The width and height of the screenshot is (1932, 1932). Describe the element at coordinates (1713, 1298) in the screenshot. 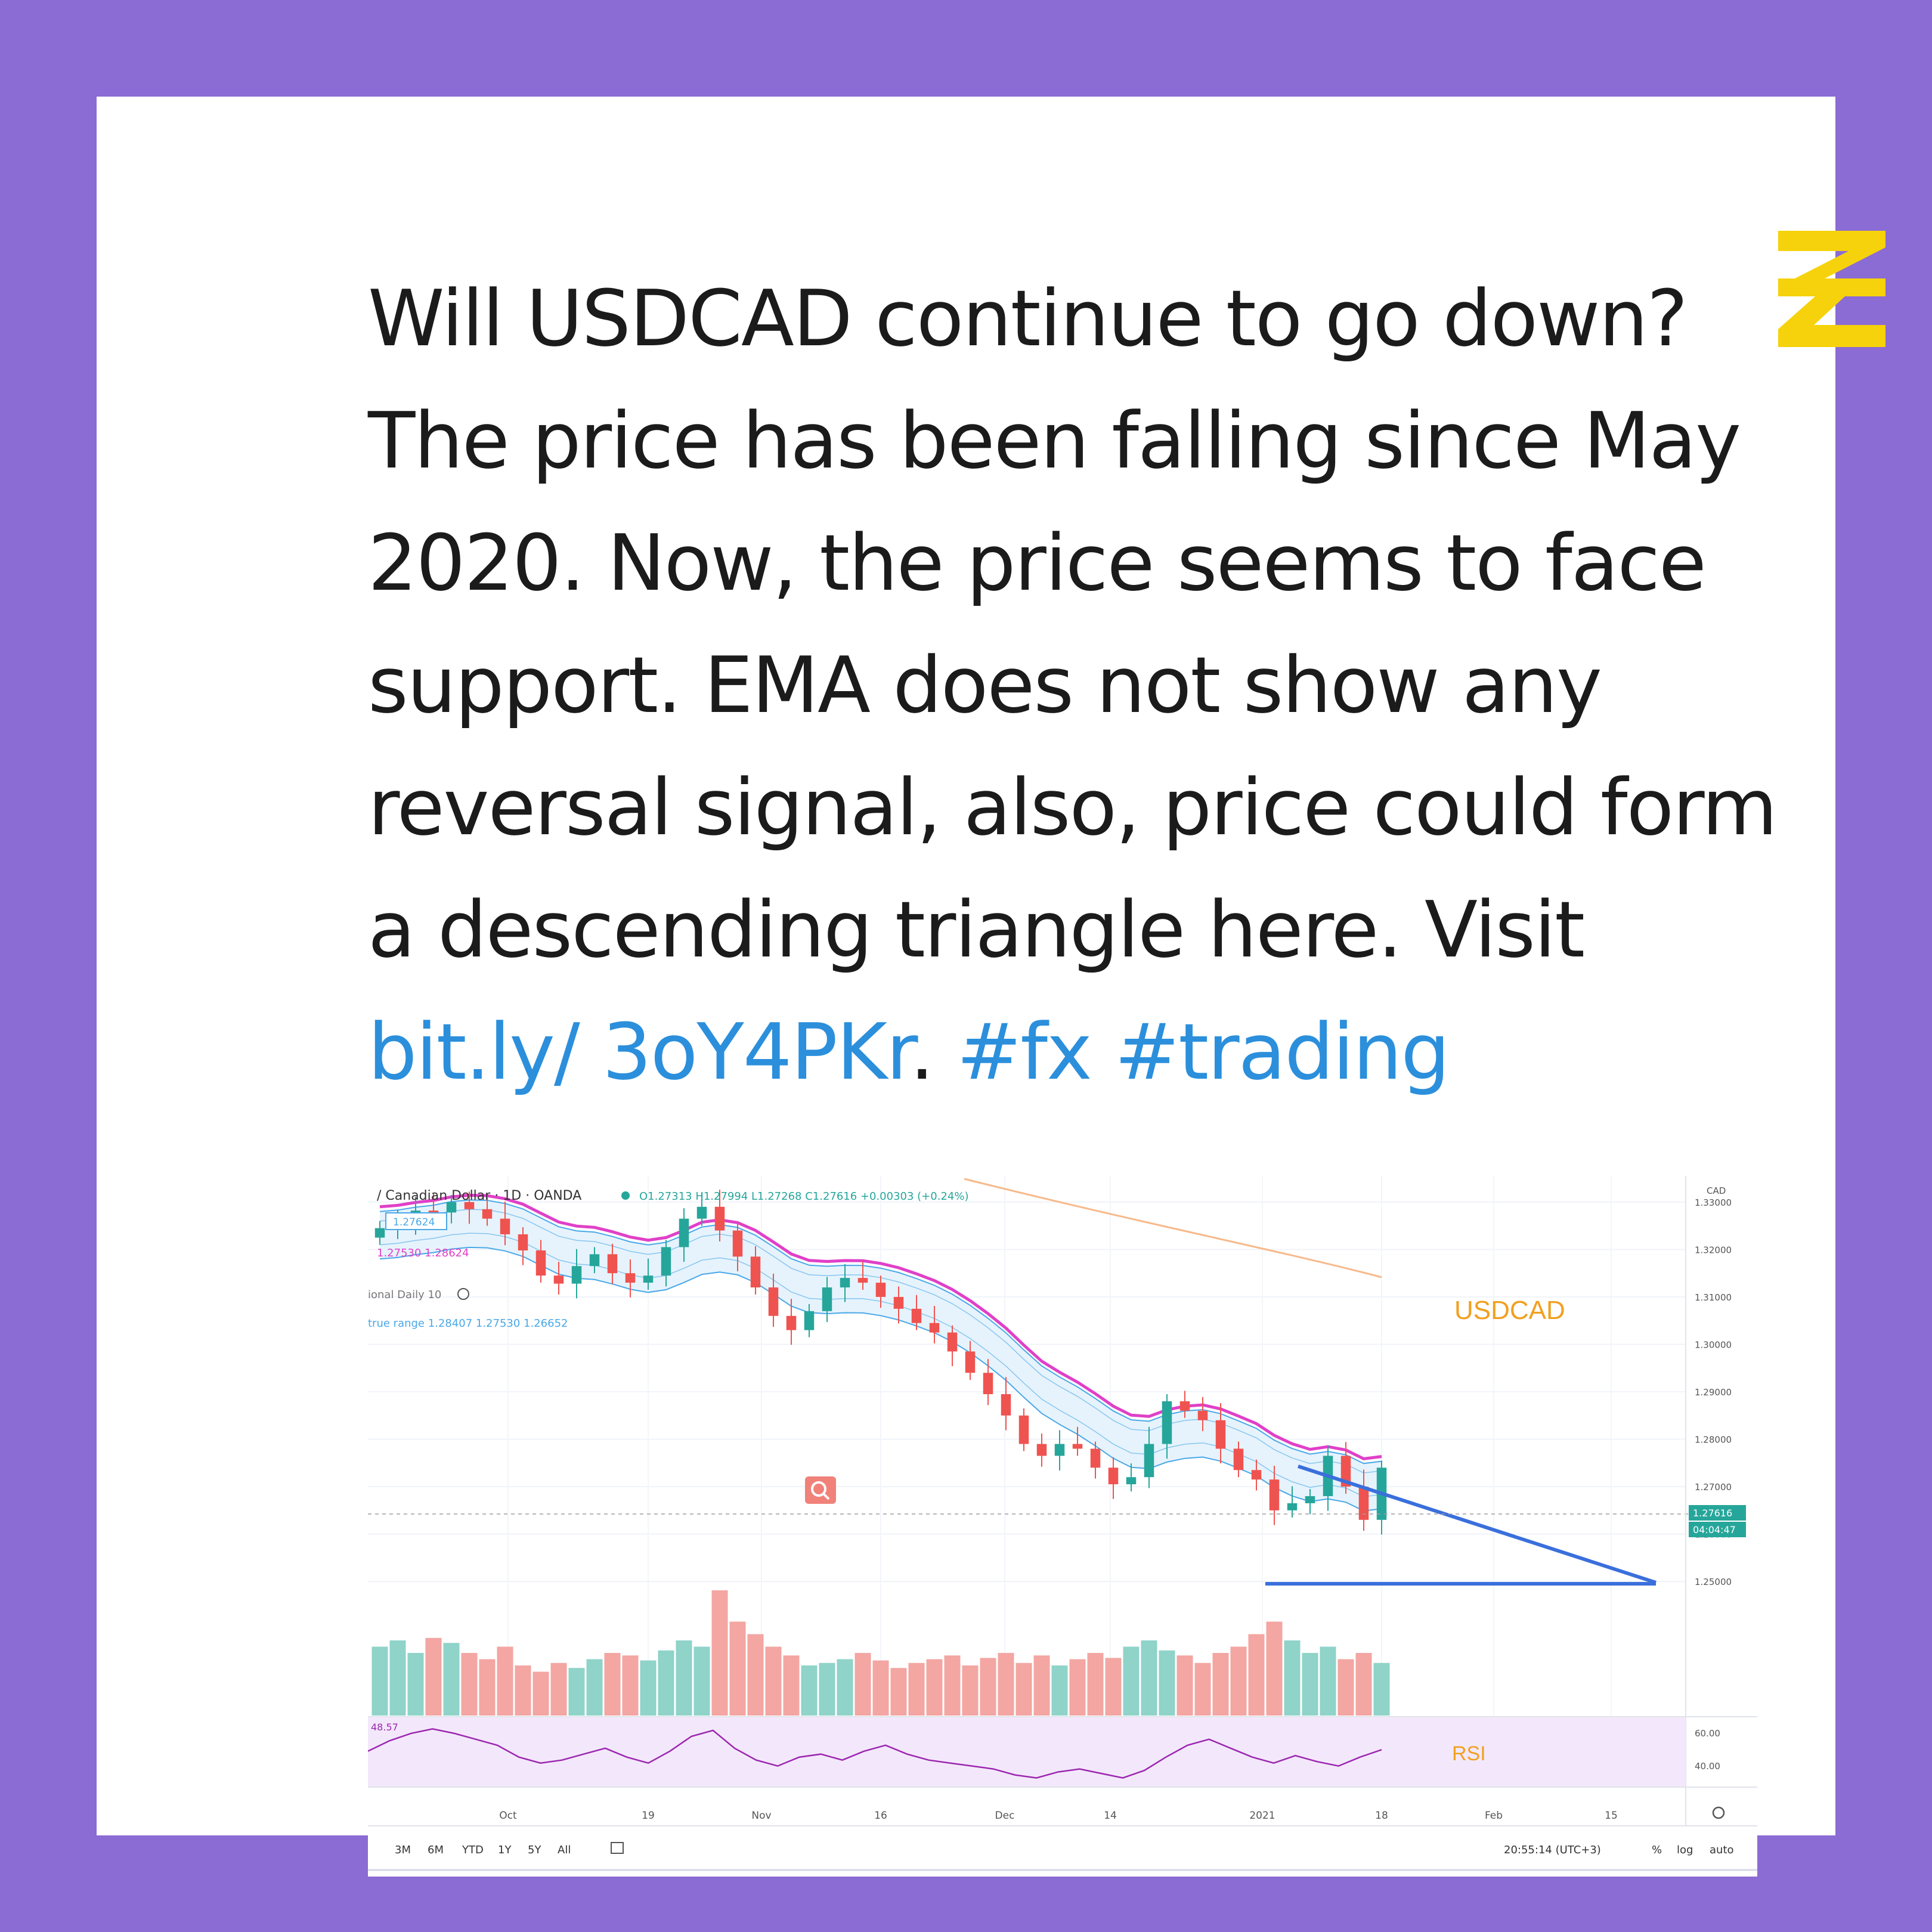

I see `price-tick-label: 1.31000` at that location.